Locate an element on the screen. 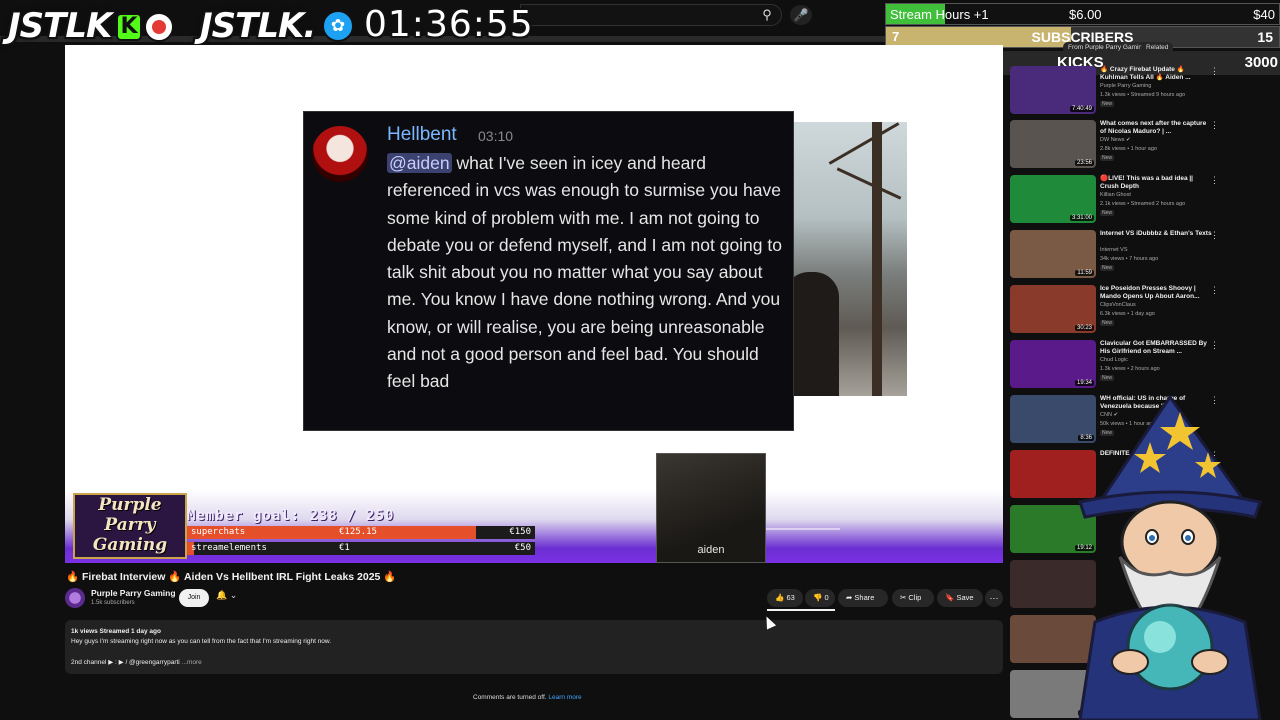 This screenshot has height=720, width=1280. record-icon is located at coordinates (159, 27).